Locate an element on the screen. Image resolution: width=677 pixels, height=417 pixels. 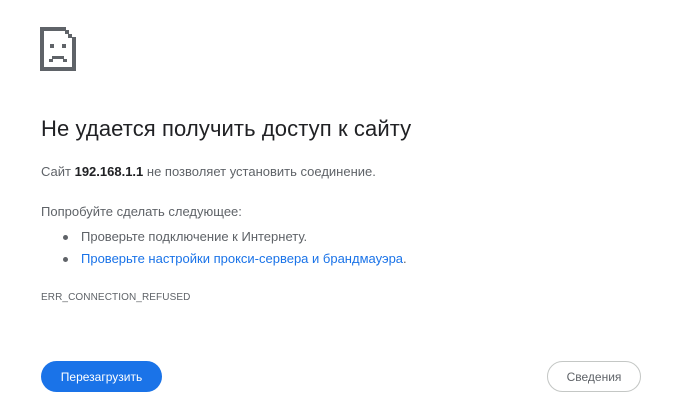
error-code: ERR_CONNECTION_REFUSED is located at coordinates (116, 297).